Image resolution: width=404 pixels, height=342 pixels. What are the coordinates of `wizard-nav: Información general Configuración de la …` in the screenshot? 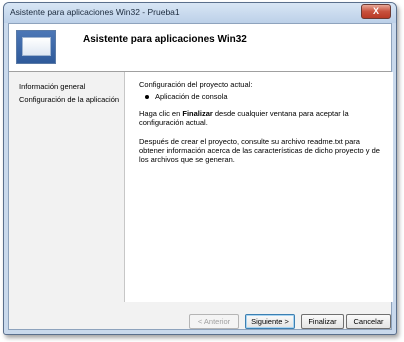 It's located at (71, 93).